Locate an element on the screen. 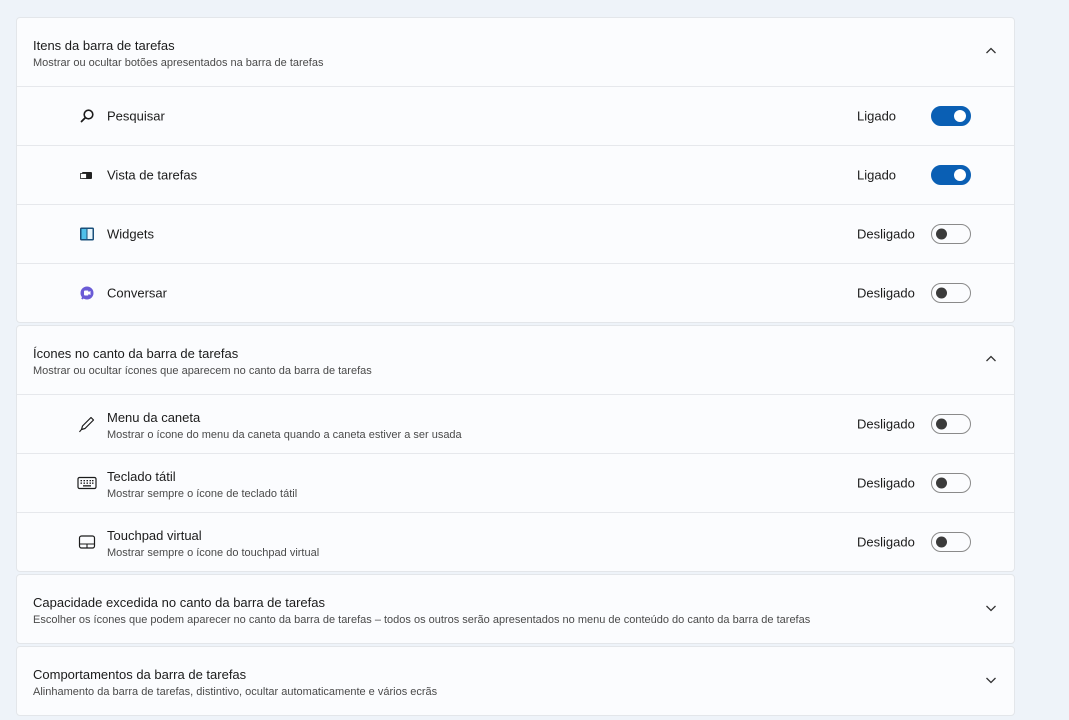 The width and height of the screenshot is (1069, 720). section-title: Itens da barra de tarefas is located at coordinates (104, 45).